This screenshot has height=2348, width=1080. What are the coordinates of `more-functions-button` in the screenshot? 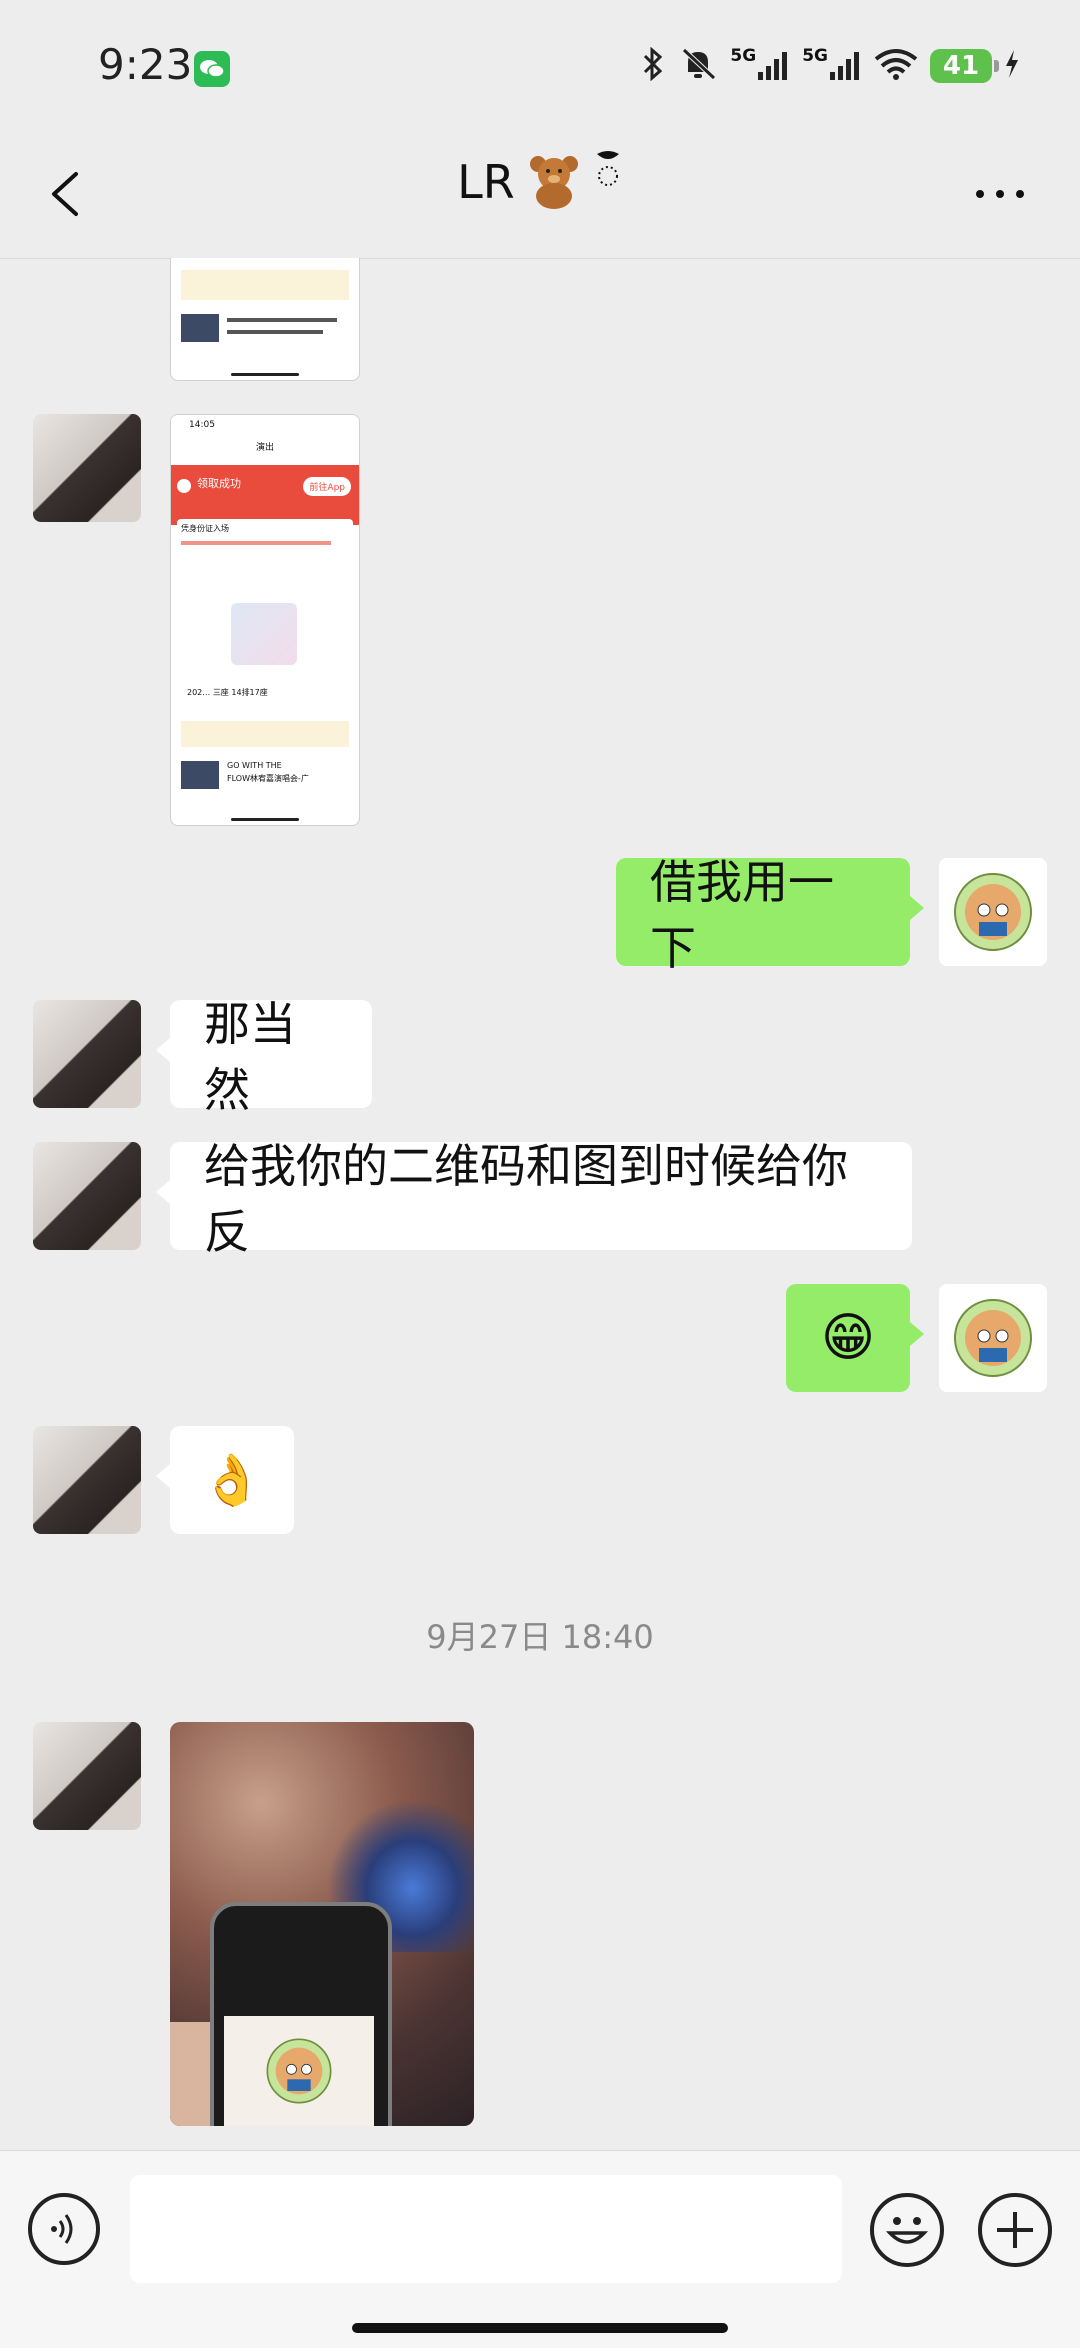 It's located at (1015, 2230).